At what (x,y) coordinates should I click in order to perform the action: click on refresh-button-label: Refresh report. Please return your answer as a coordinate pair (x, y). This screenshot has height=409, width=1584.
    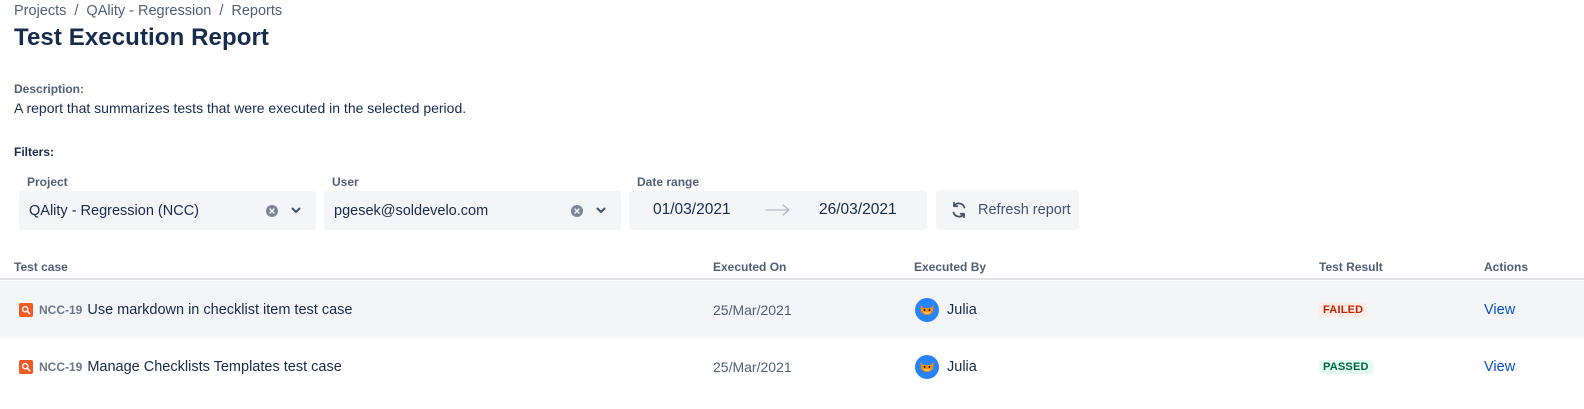
    Looking at the image, I should click on (1024, 210).